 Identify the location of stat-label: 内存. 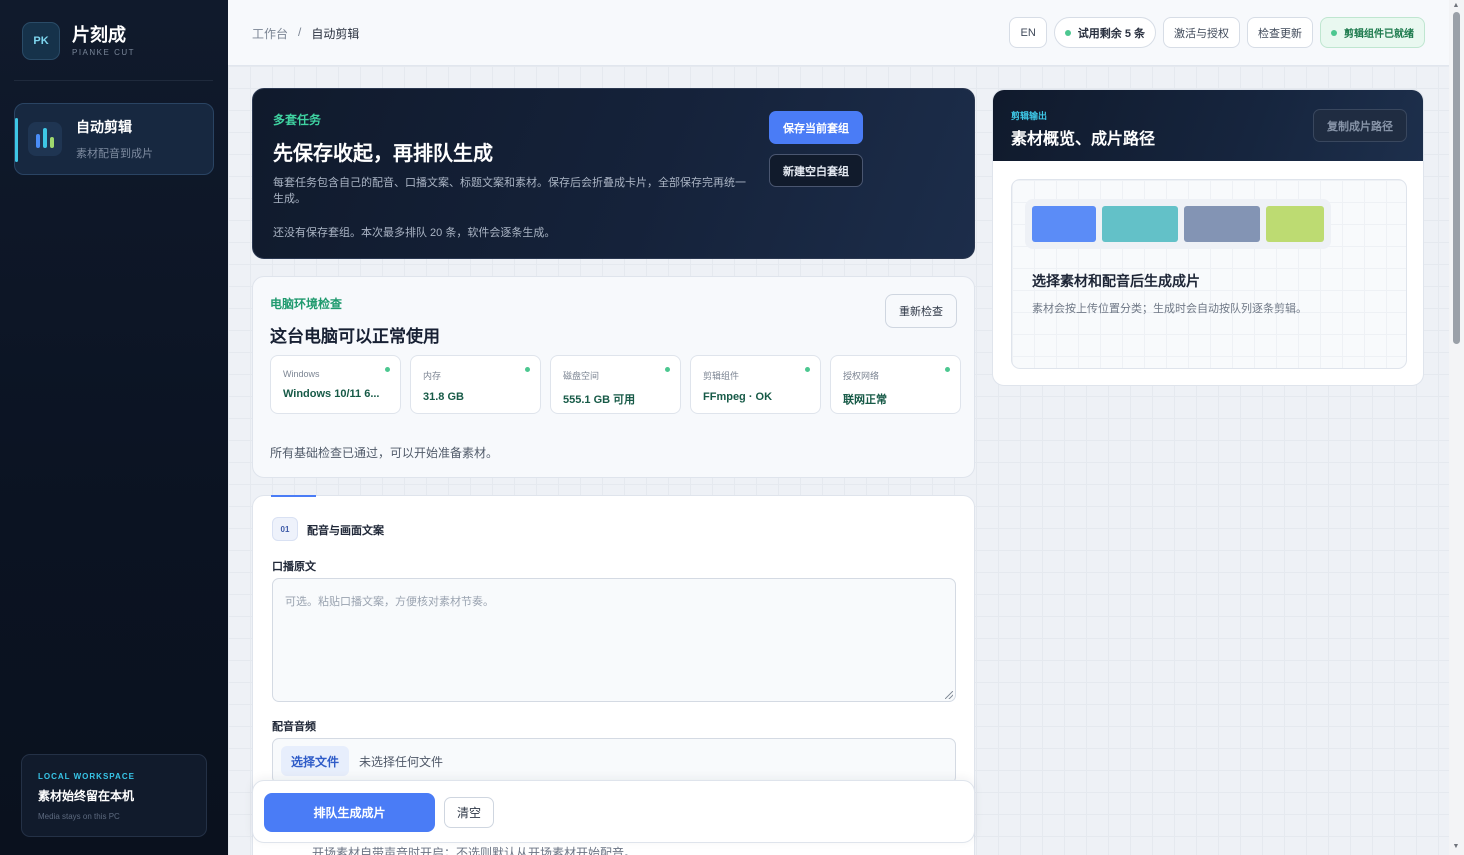
(432, 376).